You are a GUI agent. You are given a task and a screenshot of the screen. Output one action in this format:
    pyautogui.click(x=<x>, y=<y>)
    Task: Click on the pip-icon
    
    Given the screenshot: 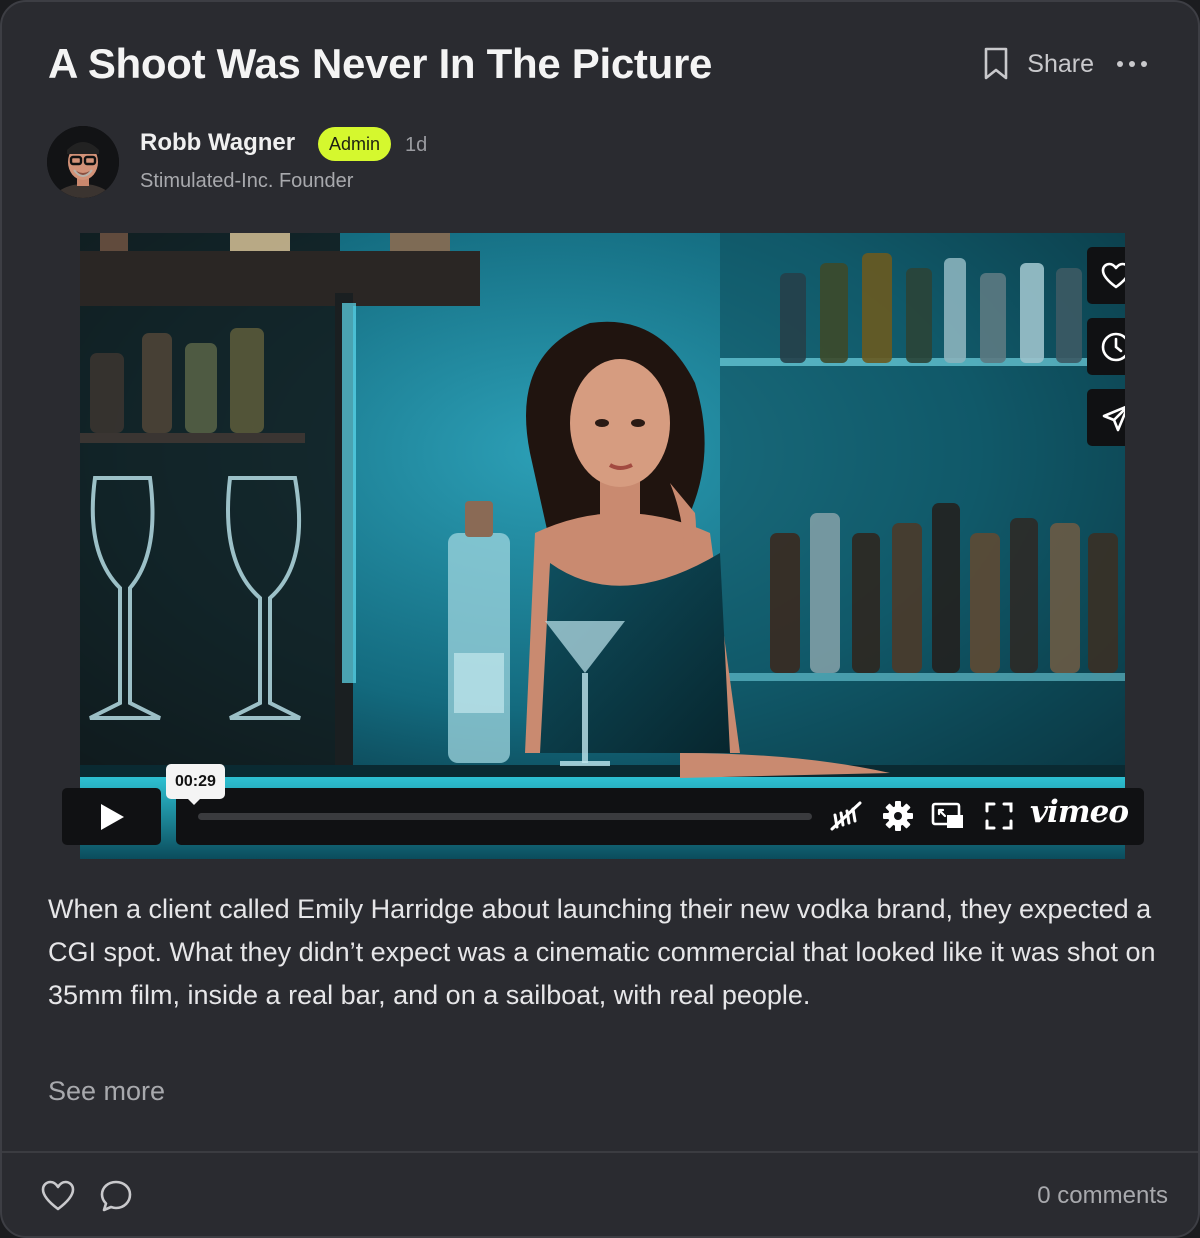 What is the action you would take?
    pyautogui.click(x=948, y=816)
    